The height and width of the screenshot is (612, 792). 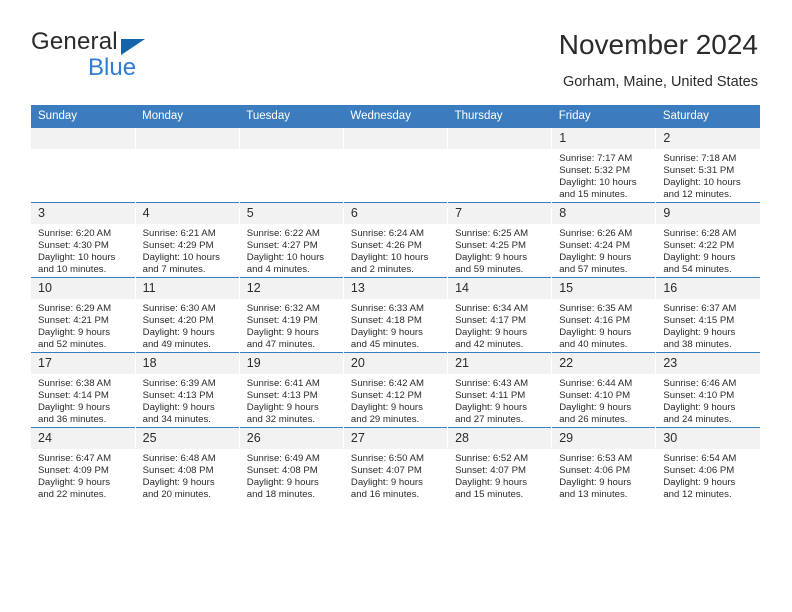 I want to click on daylight-text-line2: and 7 minutes., so click(x=174, y=270).